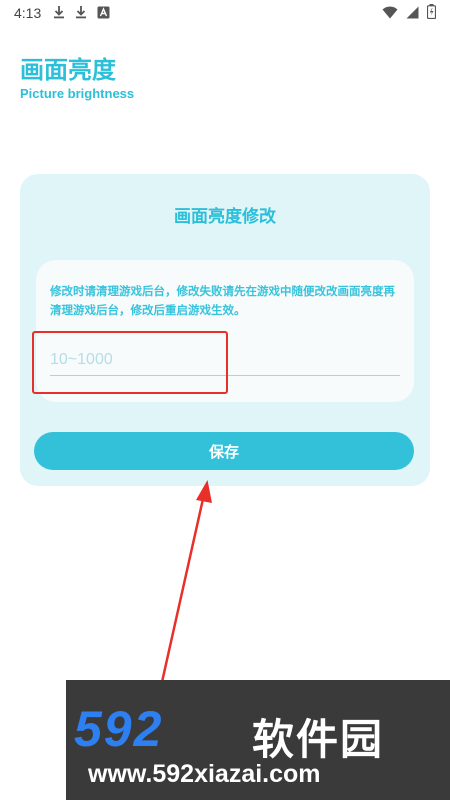 Image resolution: width=450 pixels, height=800 pixels. I want to click on signal-icon, so click(412, 13).